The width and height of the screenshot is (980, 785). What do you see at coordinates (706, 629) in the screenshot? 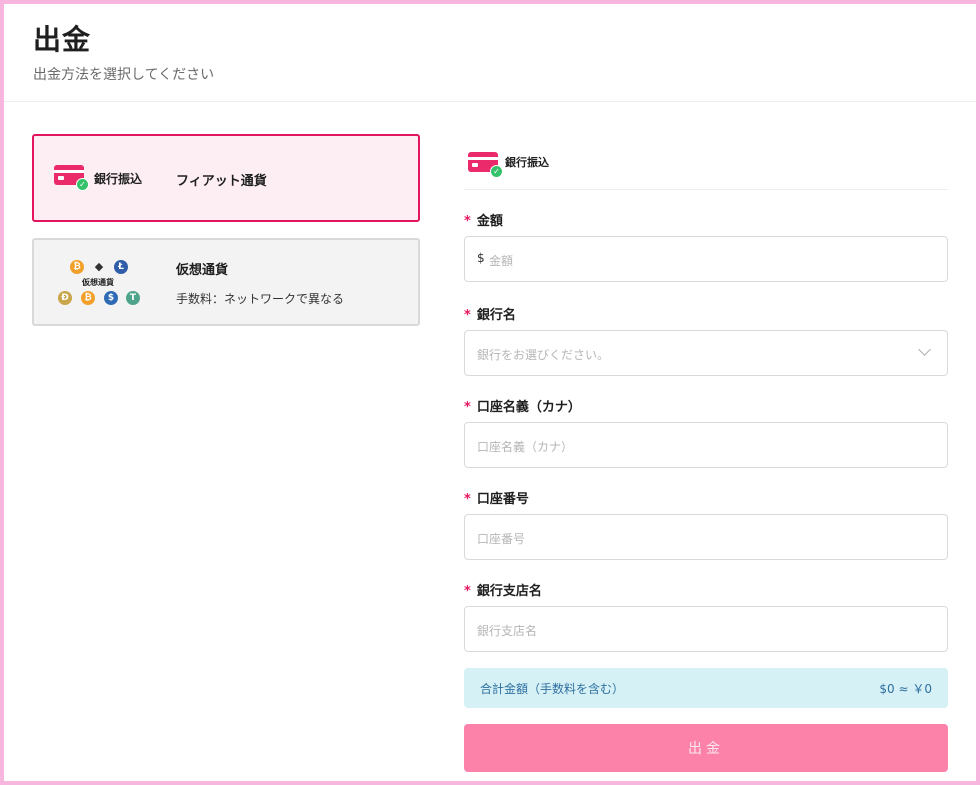
I see `branch-name-input: 銀行支店名` at bounding box center [706, 629].